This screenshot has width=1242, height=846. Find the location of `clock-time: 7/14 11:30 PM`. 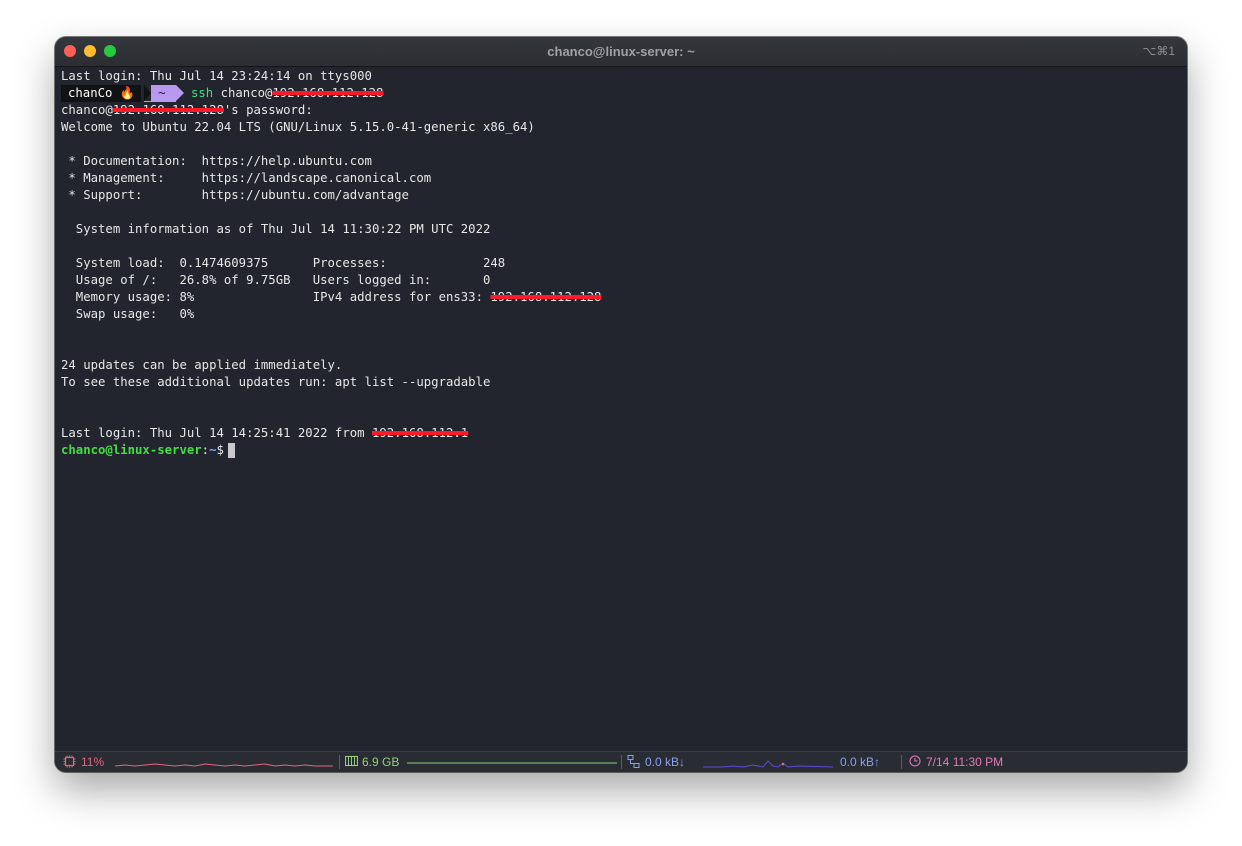

clock-time: 7/14 11:30 PM is located at coordinates (965, 762).